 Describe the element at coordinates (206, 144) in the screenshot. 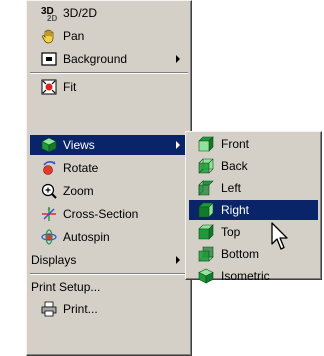

I see `cube-front-icon` at that location.